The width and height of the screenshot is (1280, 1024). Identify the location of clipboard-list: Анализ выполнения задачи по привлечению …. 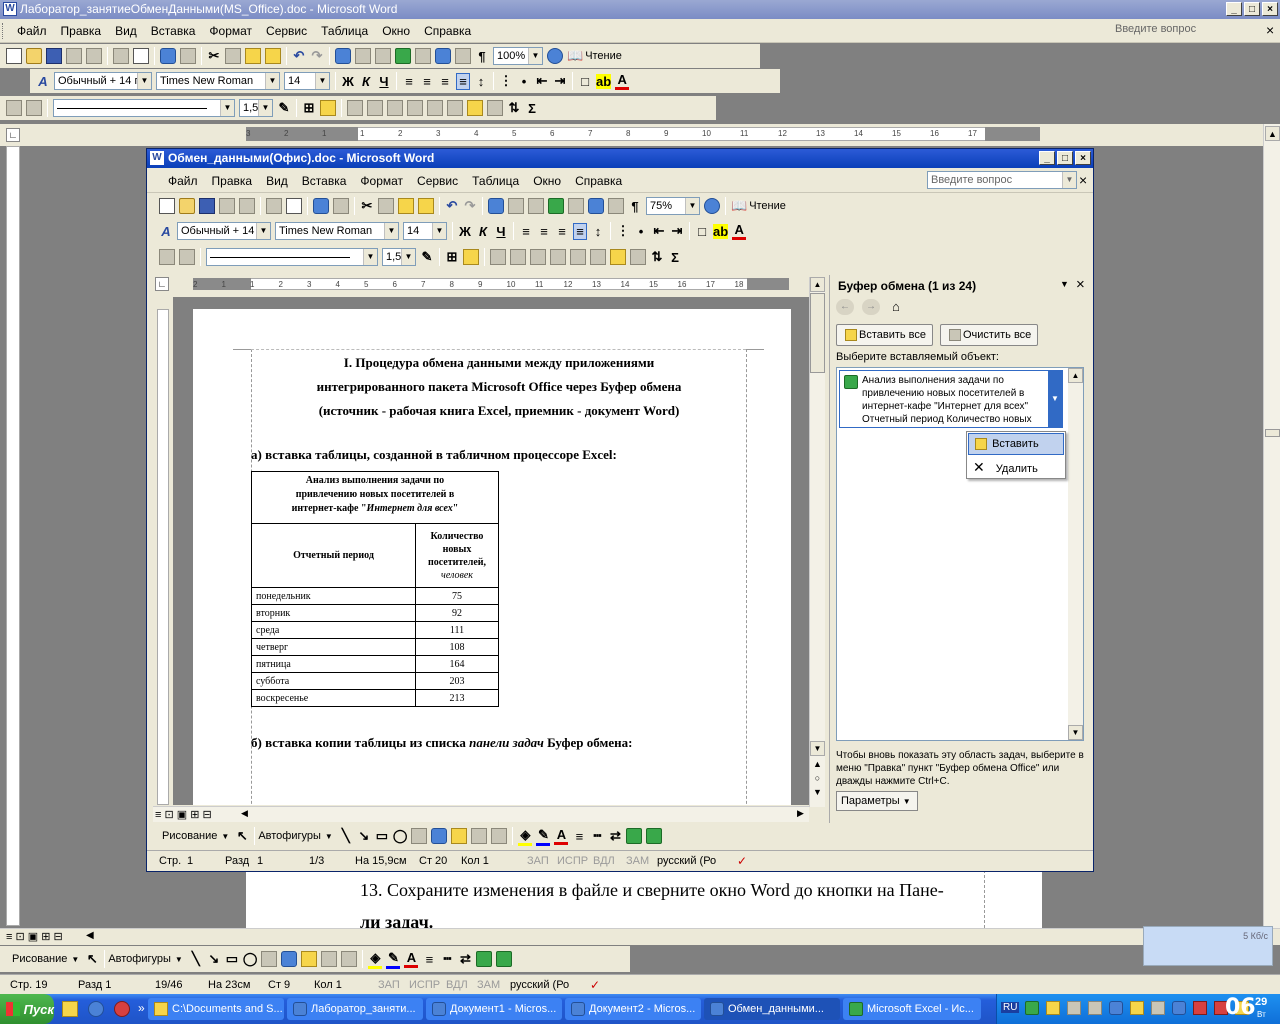
(960, 554).